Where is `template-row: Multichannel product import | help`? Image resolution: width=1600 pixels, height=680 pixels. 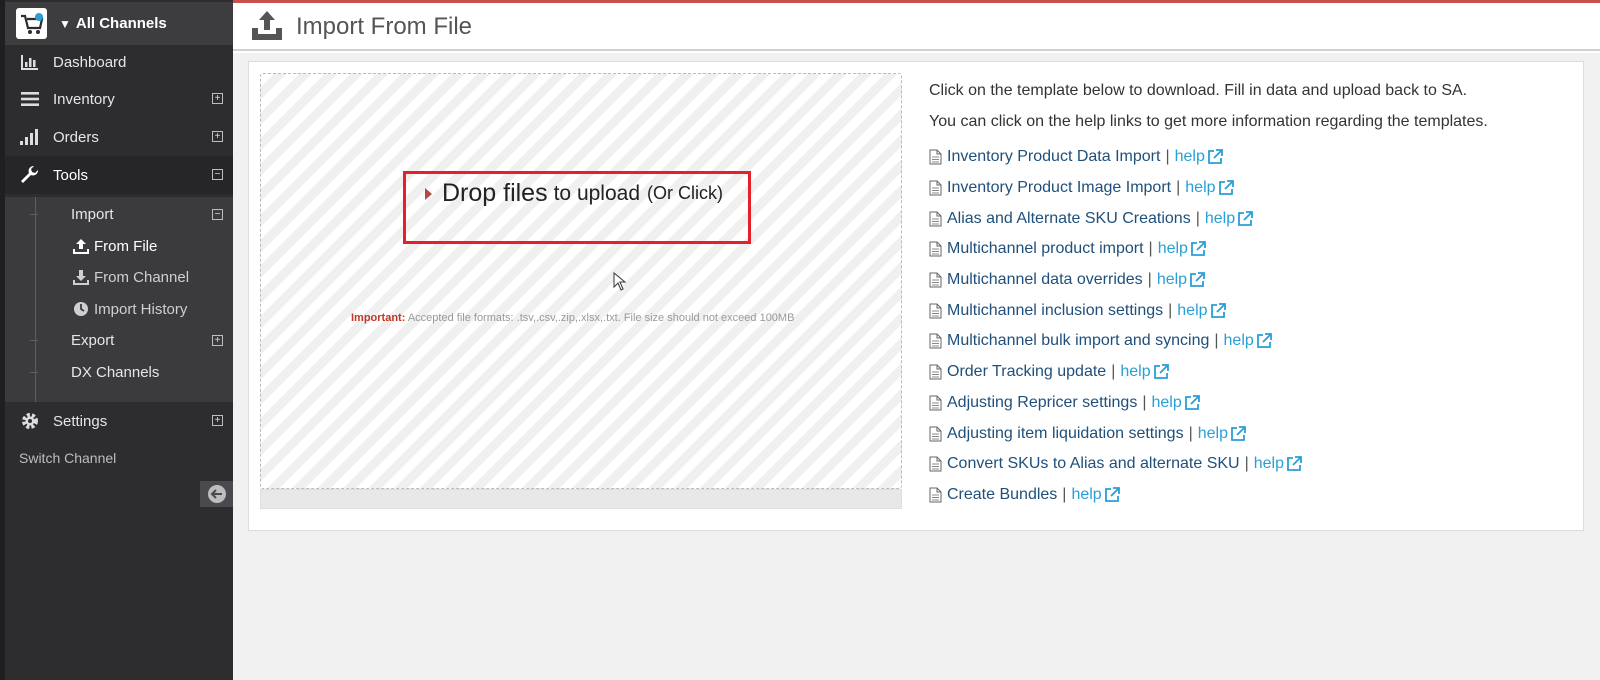
template-row: Multichannel product import | help is located at coordinates (1116, 249).